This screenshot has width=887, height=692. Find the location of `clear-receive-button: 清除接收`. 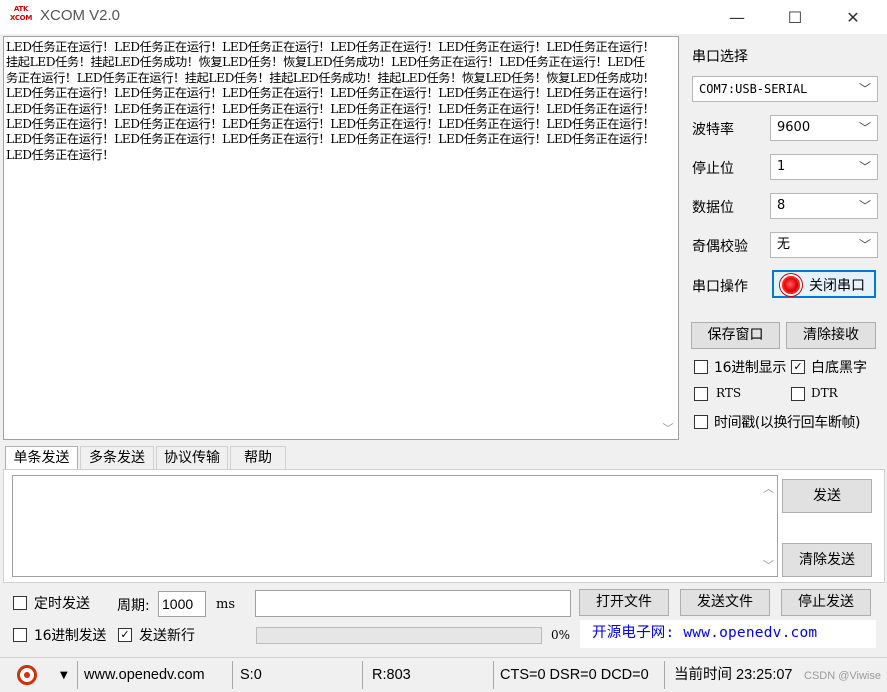

clear-receive-button: 清除接收 is located at coordinates (831, 335).